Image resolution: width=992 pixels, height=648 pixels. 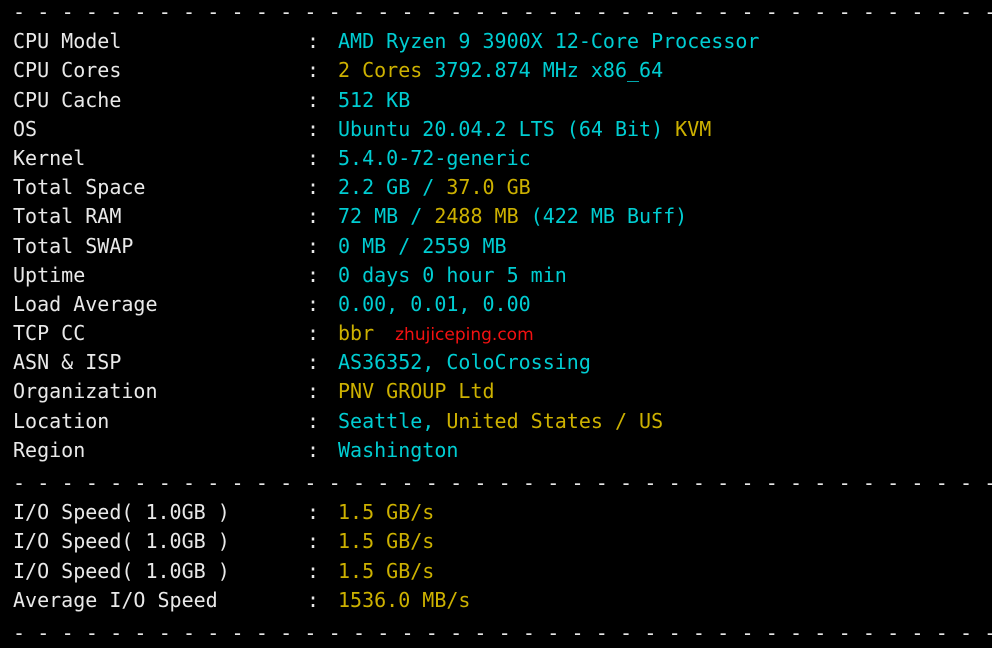 What do you see at coordinates (79, 187) in the screenshot?
I see `system-info-label: Total Space` at bounding box center [79, 187].